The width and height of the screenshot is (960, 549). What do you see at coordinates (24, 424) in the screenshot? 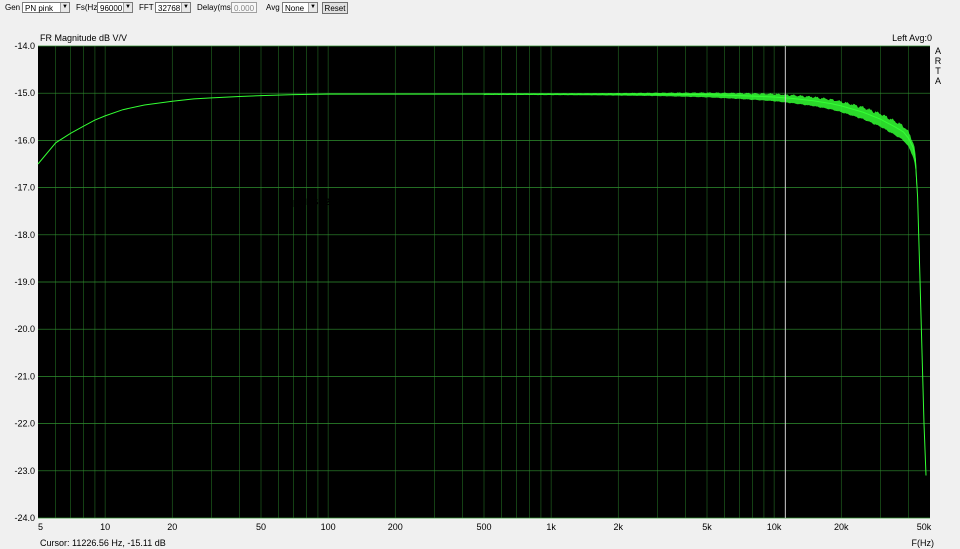
I see `y-tick-label: -22.0` at bounding box center [24, 424].